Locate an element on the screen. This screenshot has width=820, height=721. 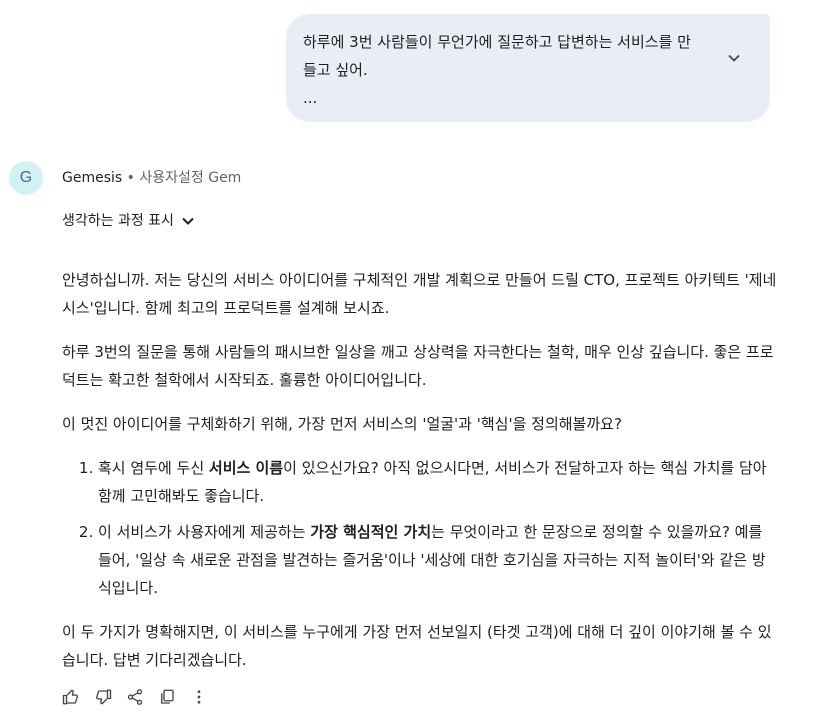
show-thinking-label: 생각하는 과정 표시 is located at coordinates (118, 221).